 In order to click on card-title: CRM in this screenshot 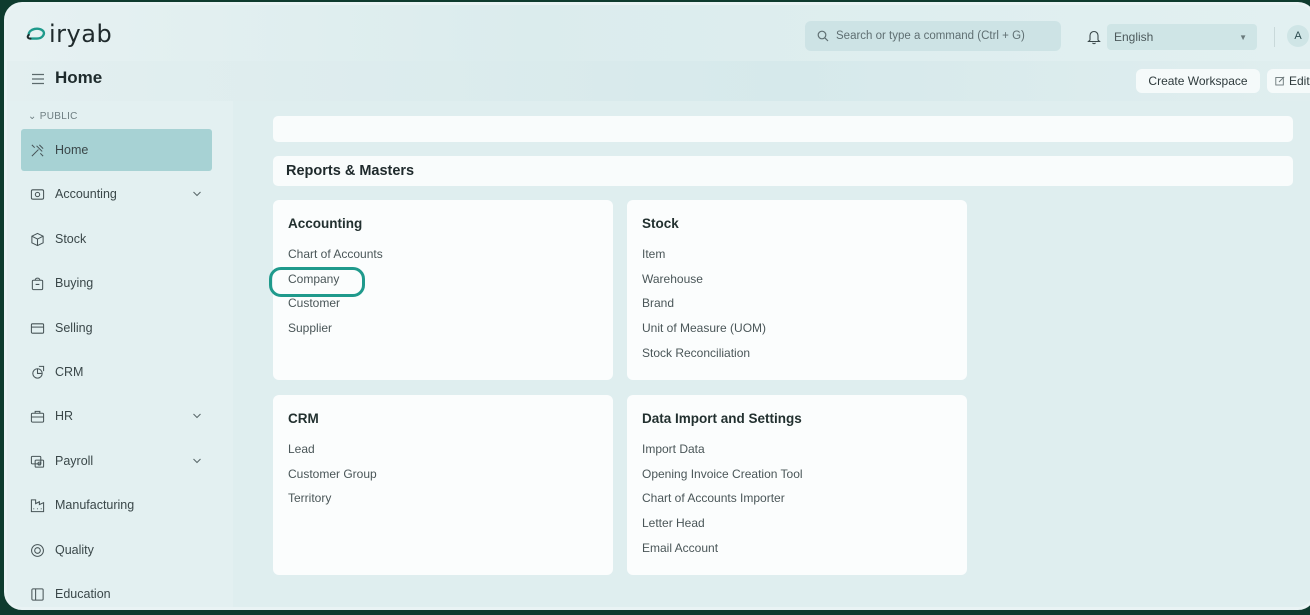, I will do `click(303, 418)`.